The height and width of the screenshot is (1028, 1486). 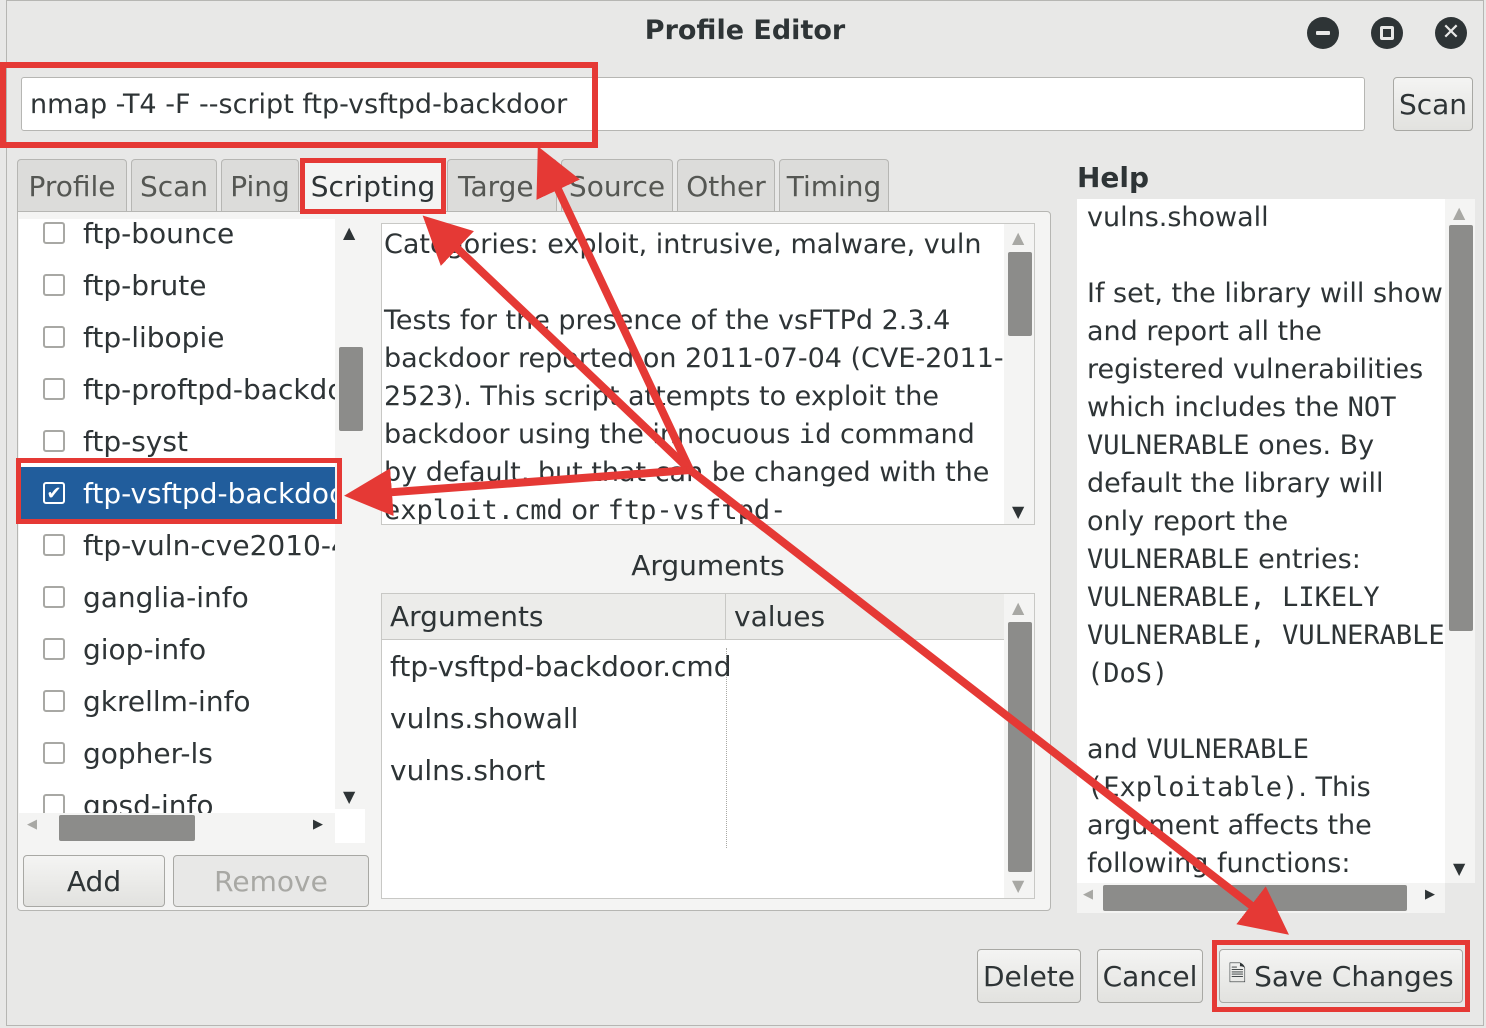 What do you see at coordinates (177, 441) in the screenshot?
I see `list-item: ftp-syst` at bounding box center [177, 441].